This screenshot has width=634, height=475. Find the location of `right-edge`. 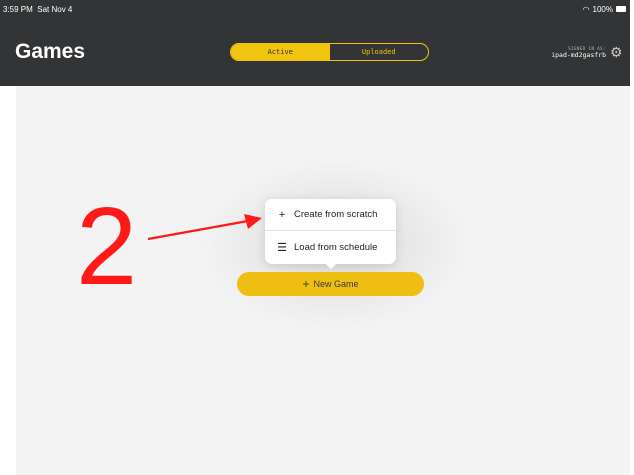

right-edge is located at coordinates (632, 237).